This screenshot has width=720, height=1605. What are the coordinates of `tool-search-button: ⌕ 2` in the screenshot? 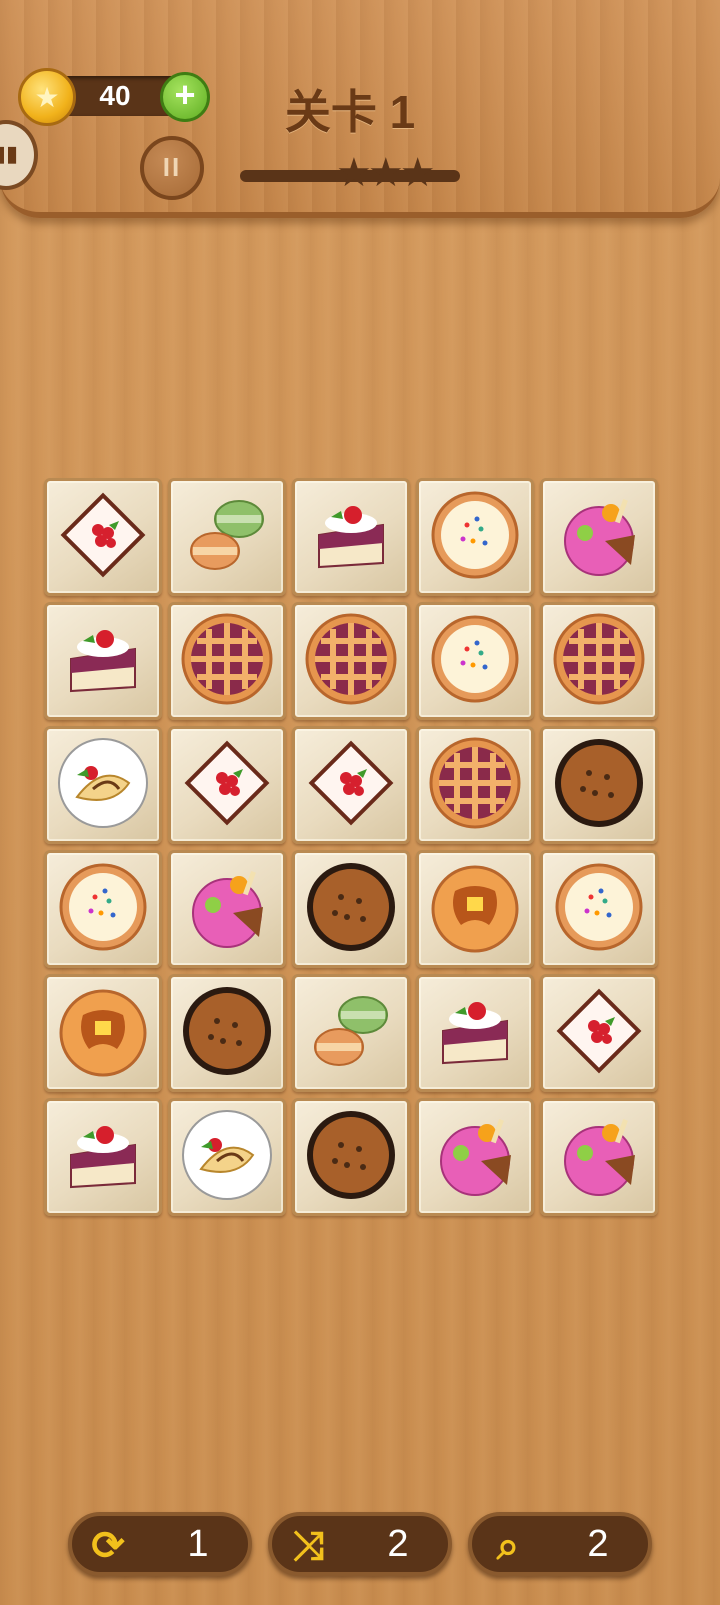 It's located at (560, 1544).